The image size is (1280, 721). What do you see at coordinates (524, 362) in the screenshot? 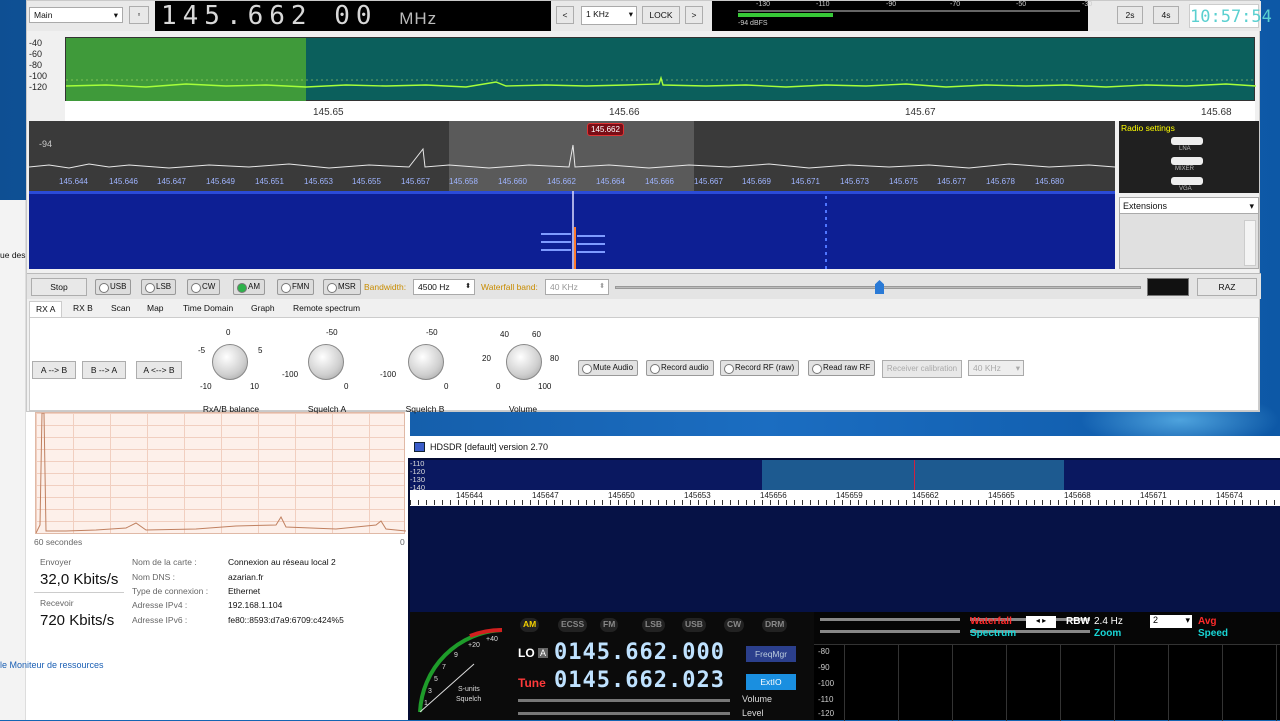
I see `volume-knob` at bounding box center [524, 362].